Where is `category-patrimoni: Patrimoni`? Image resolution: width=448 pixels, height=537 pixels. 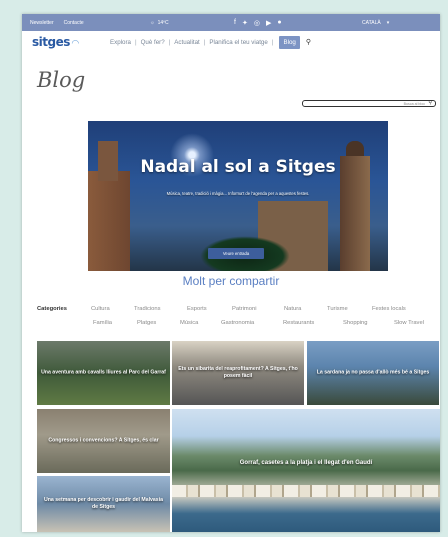
category-patrimoni: Patrimoni is located at coordinates (244, 309).